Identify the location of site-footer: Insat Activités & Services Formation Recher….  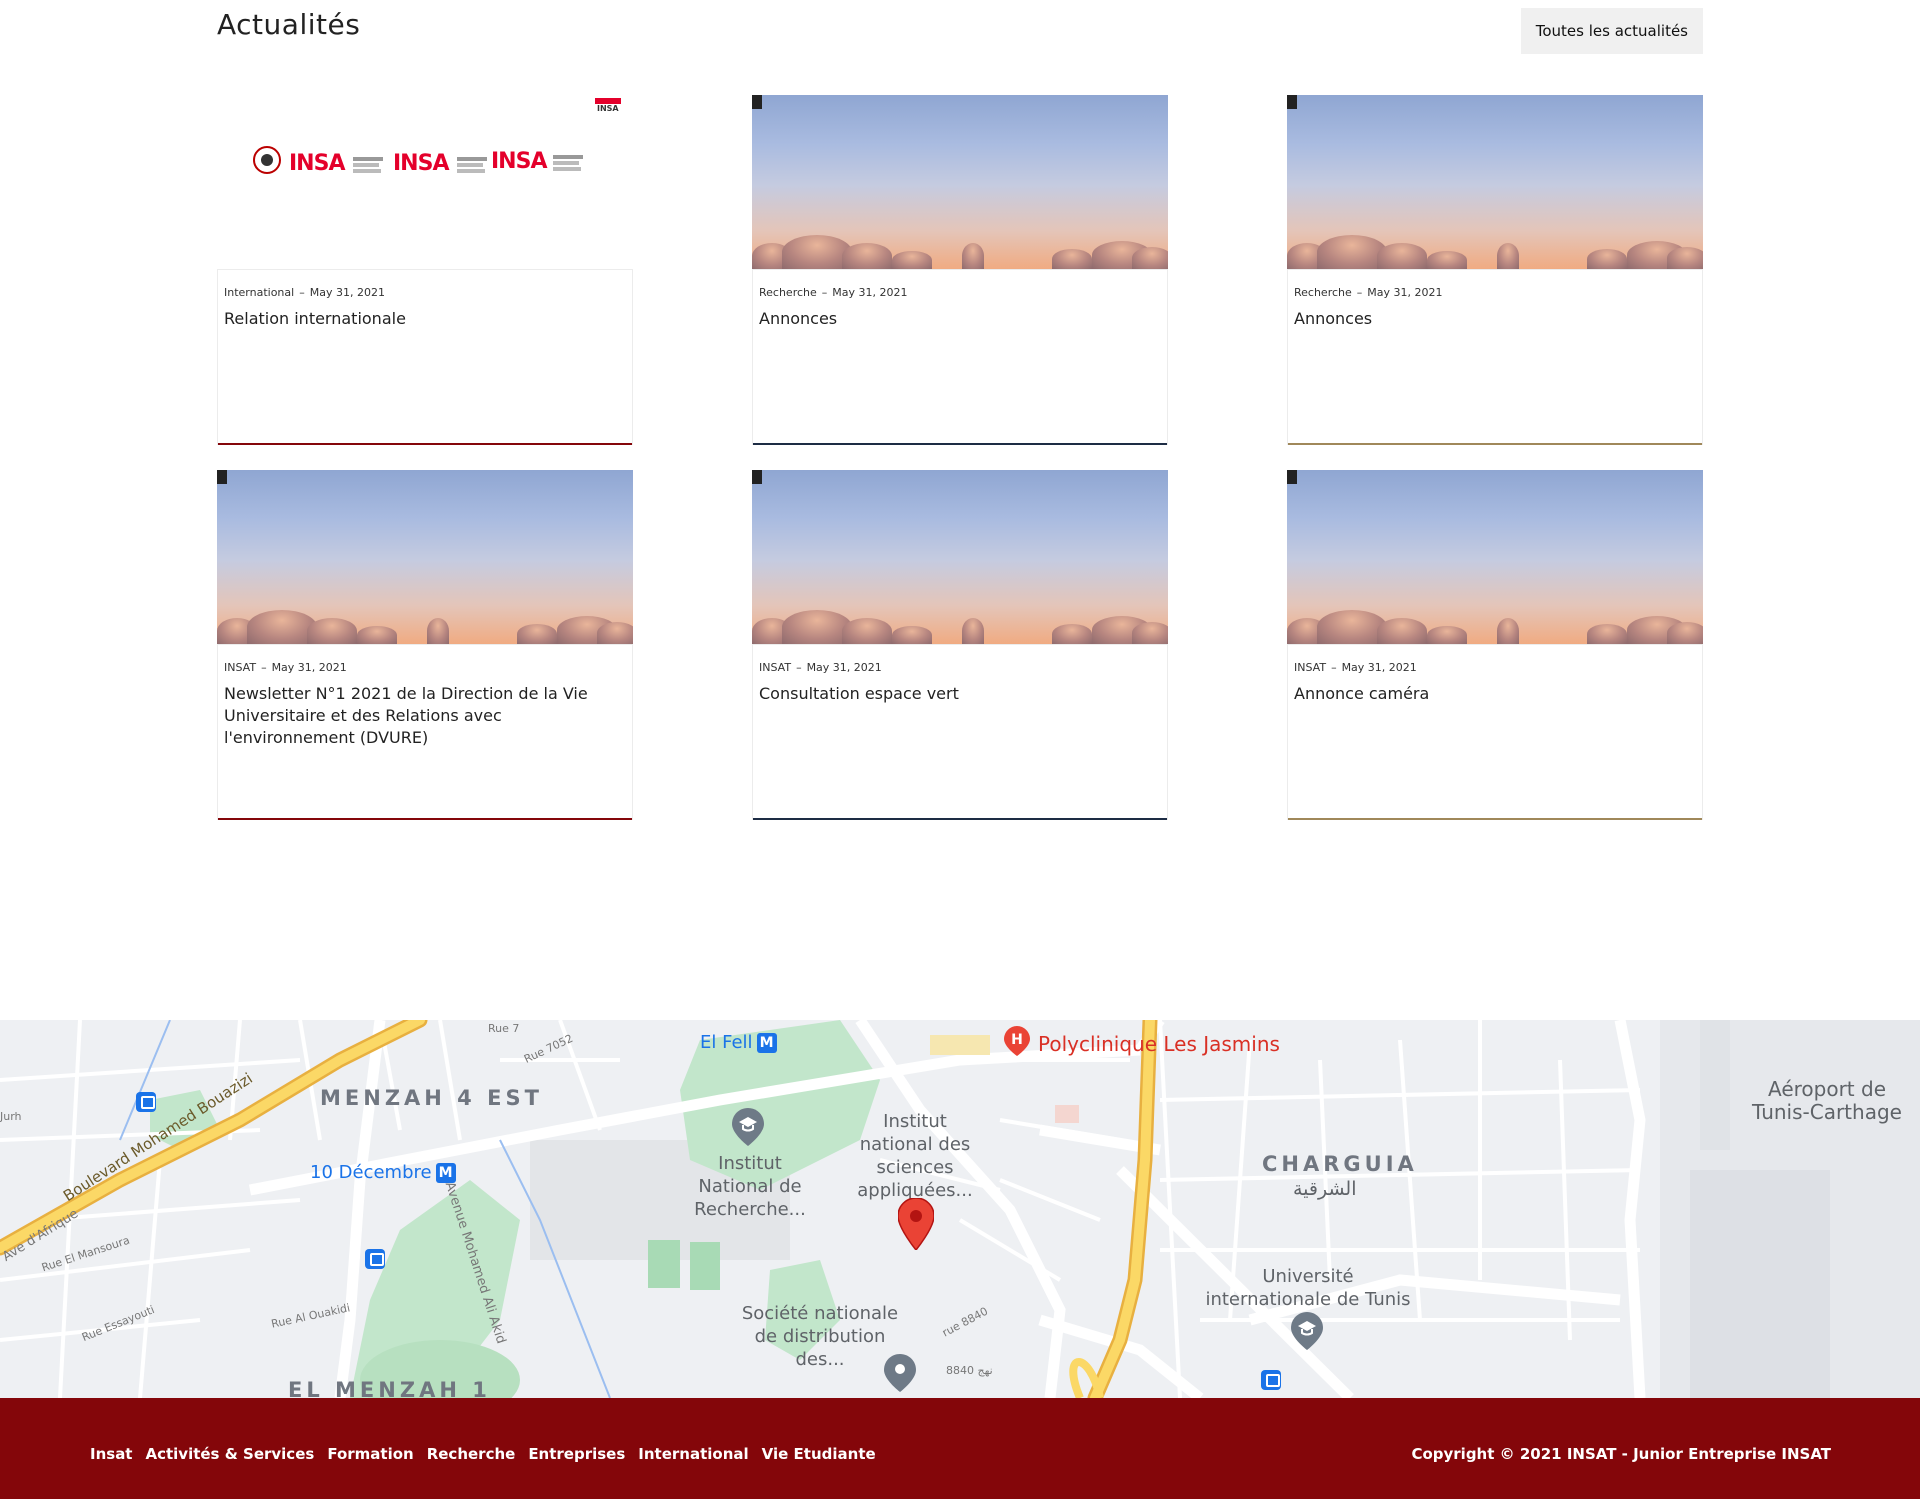
(960, 1448).